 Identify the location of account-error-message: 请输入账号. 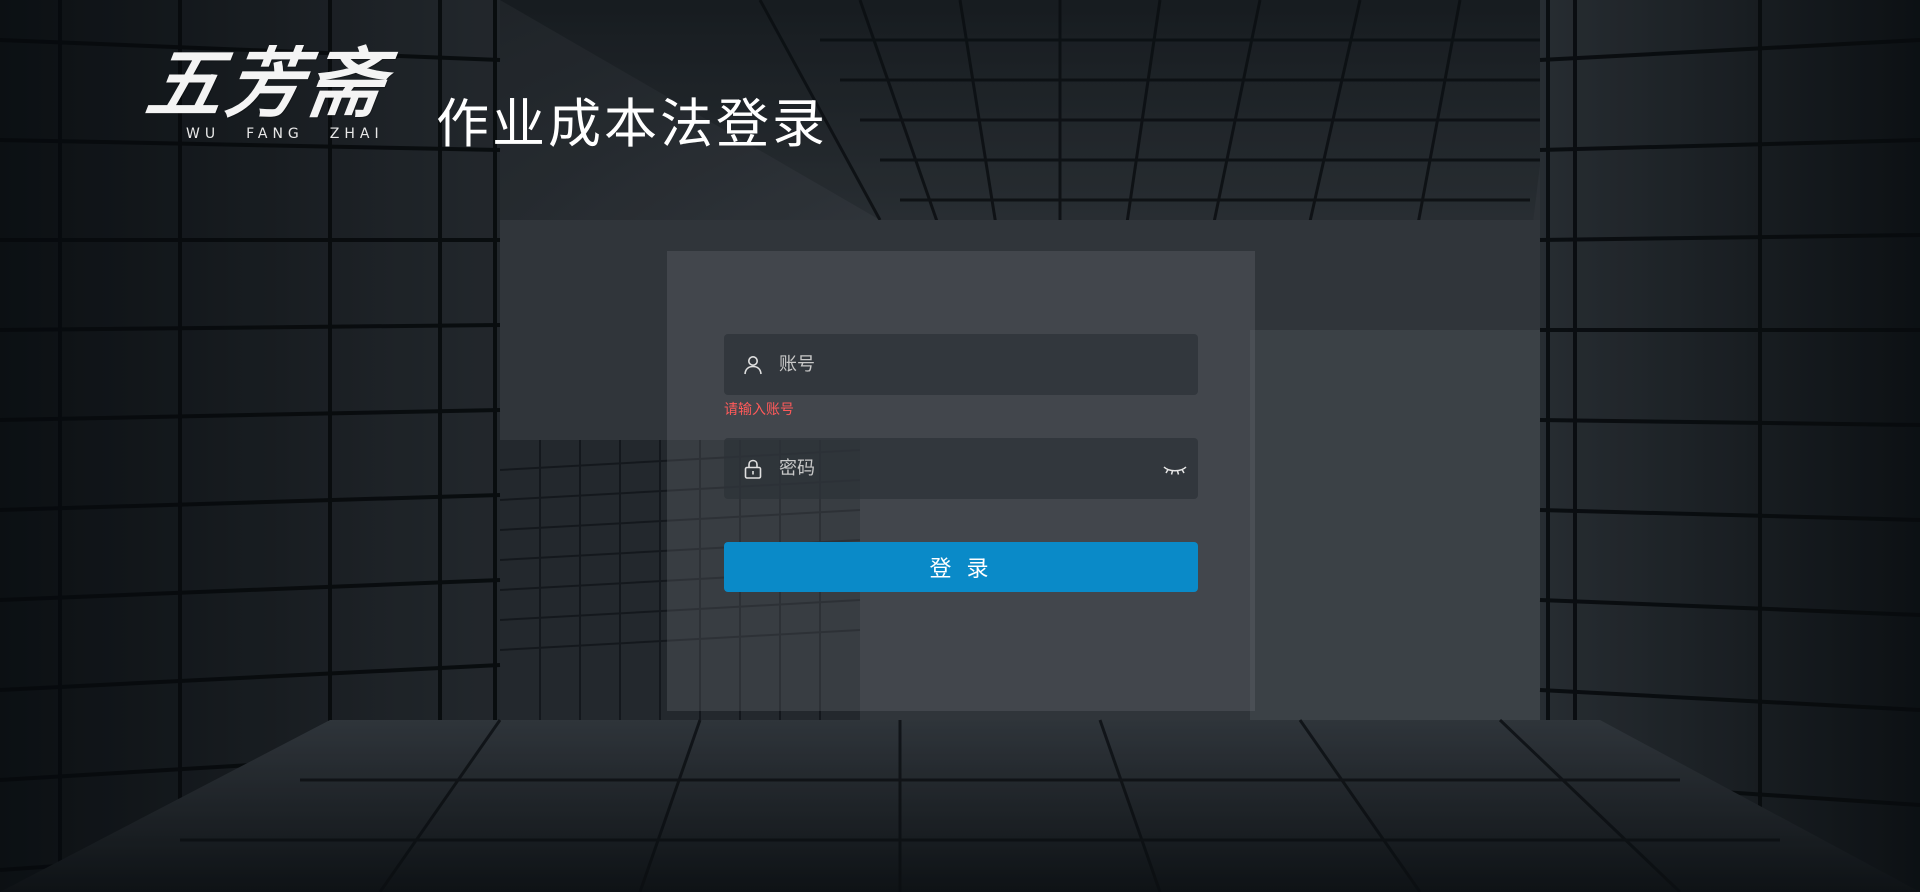
(759, 410).